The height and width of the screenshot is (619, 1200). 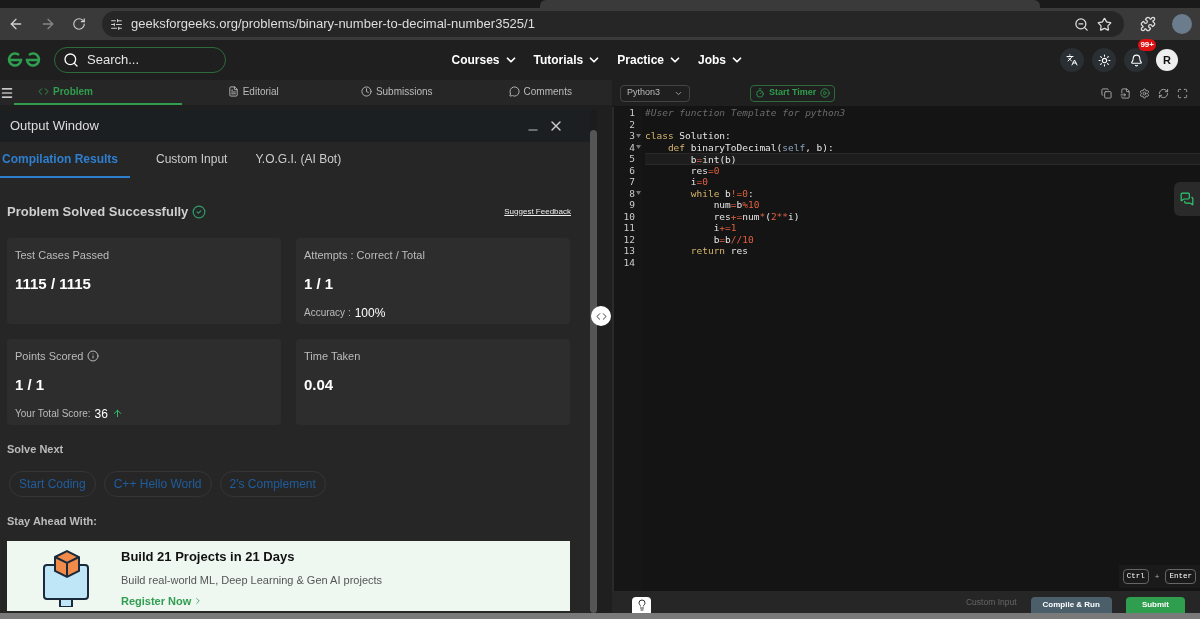 What do you see at coordinates (825, 93) in the screenshot?
I see `play-icon` at bounding box center [825, 93].